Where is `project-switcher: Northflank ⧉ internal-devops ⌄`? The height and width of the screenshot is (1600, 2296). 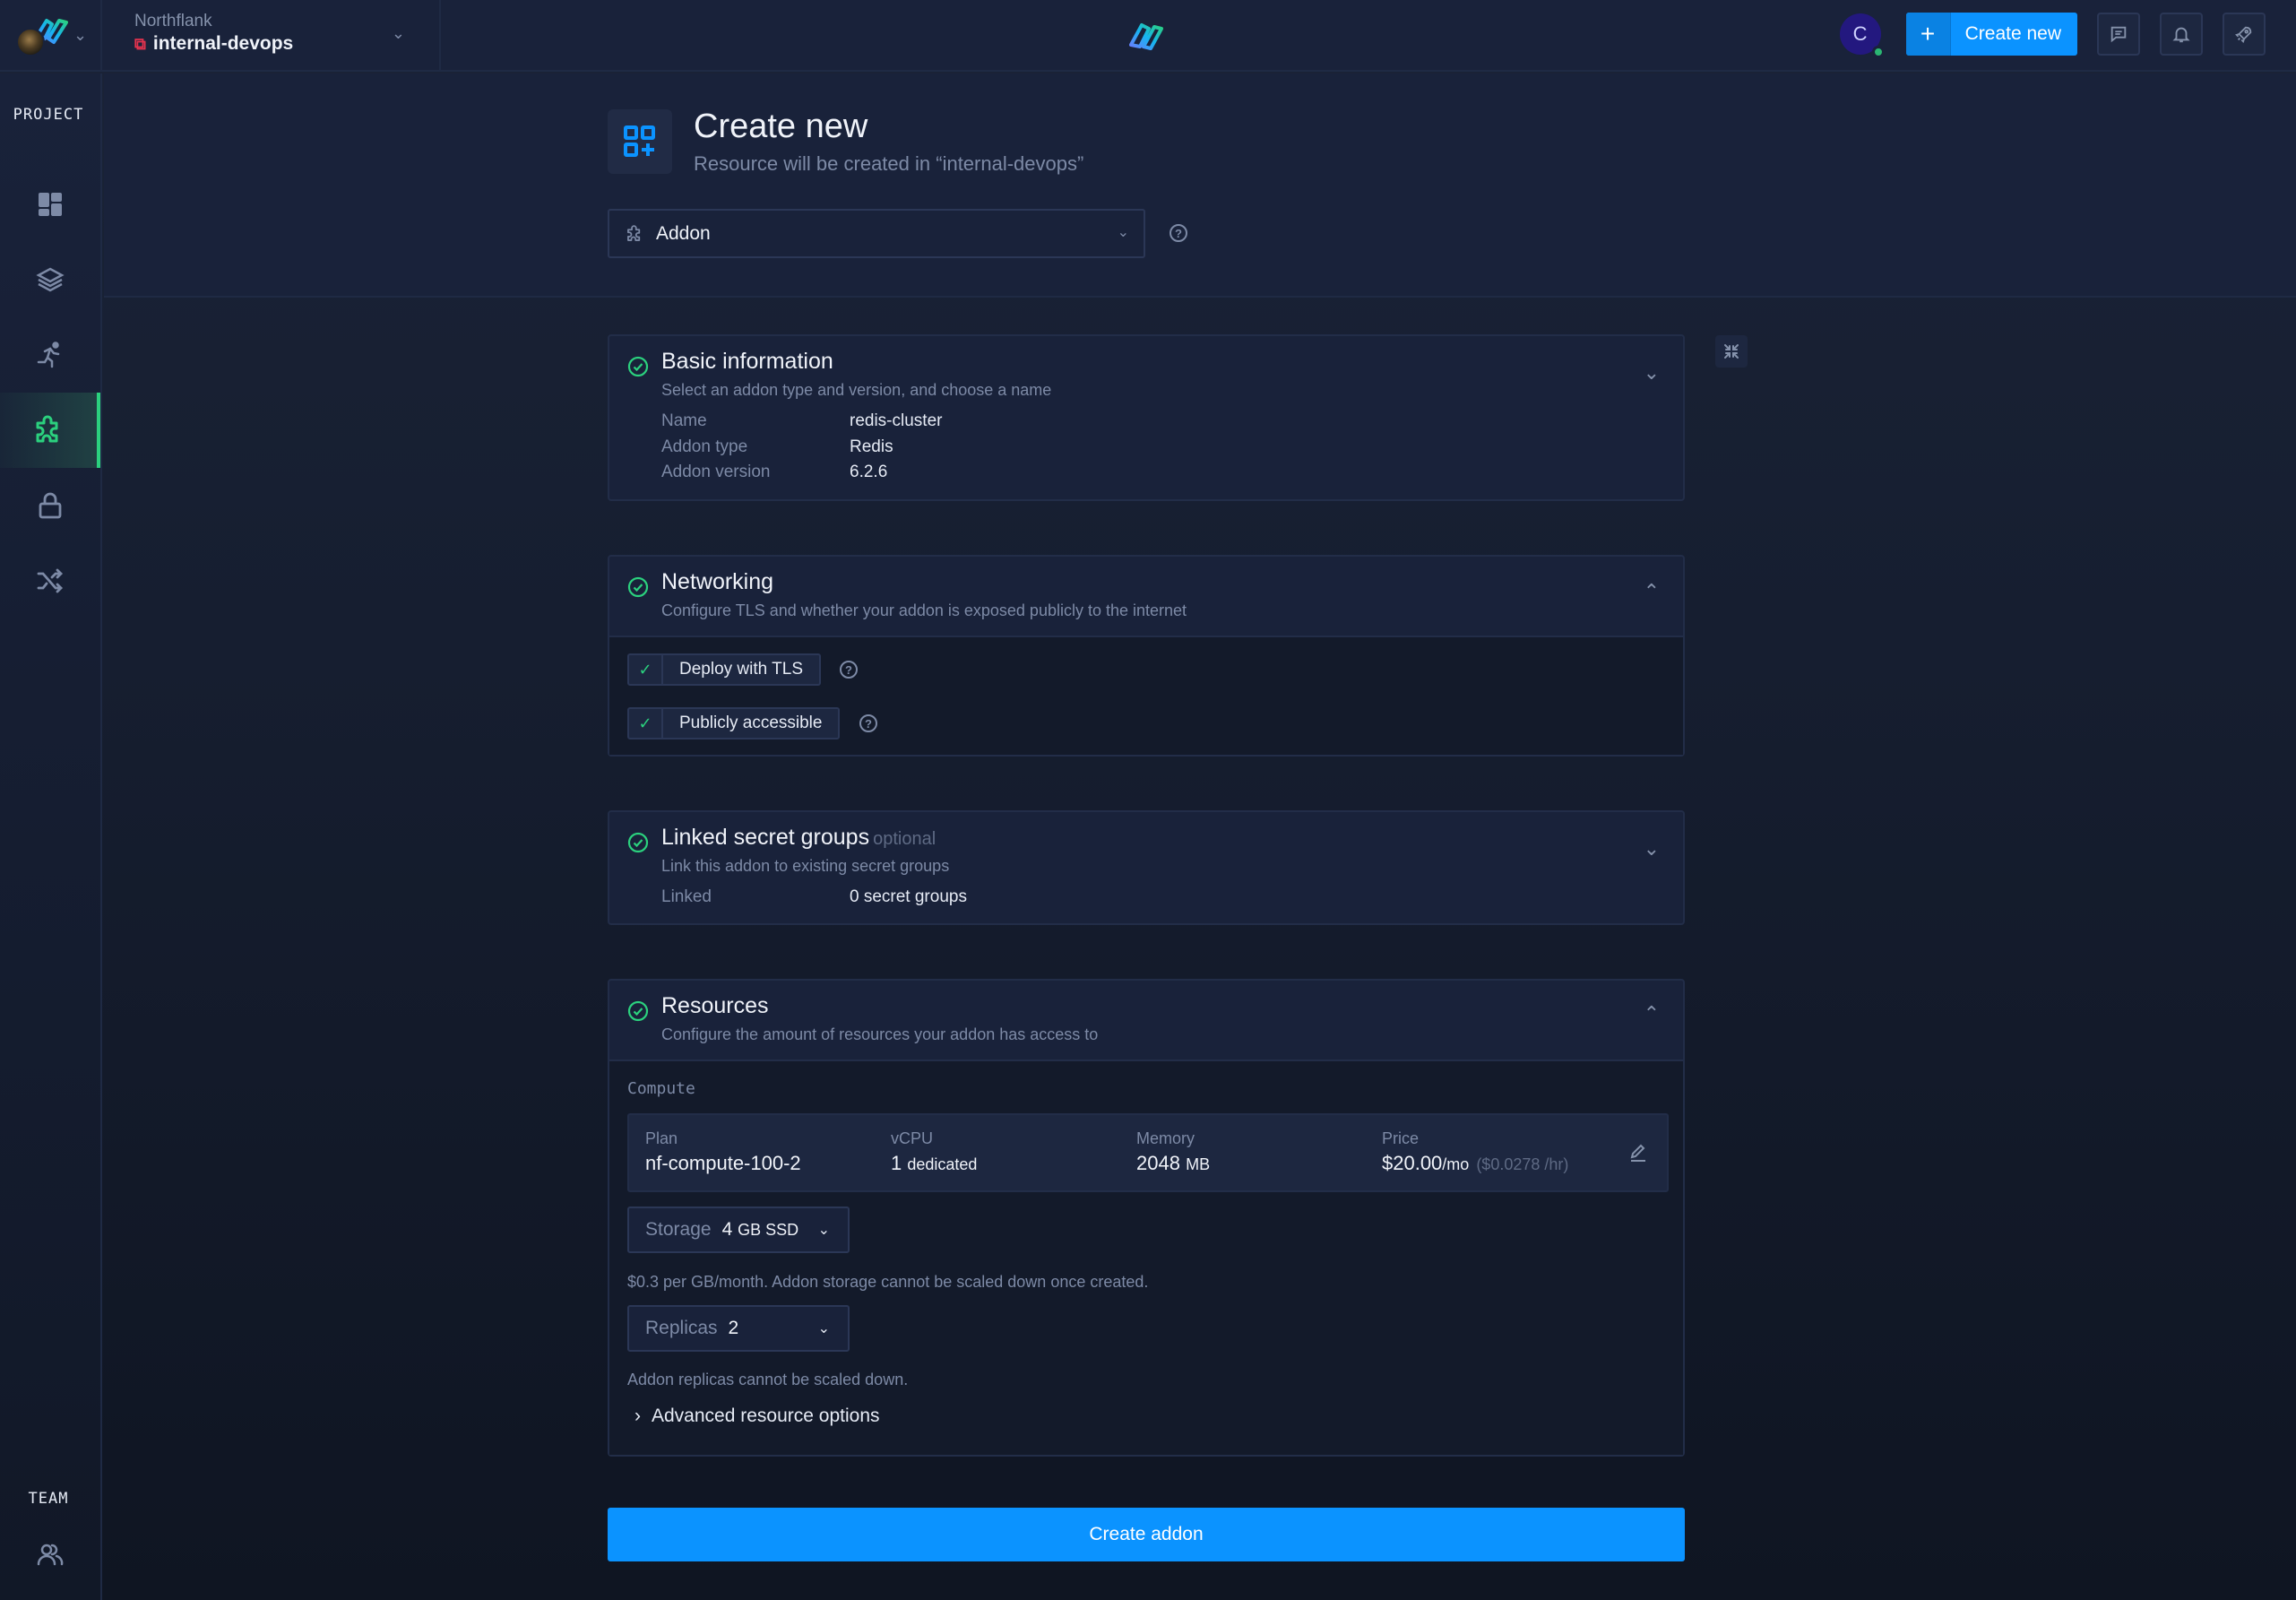 project-switcher: Northflank ⧉ internal-devops ⌄ is located at coordinates (272, 36).